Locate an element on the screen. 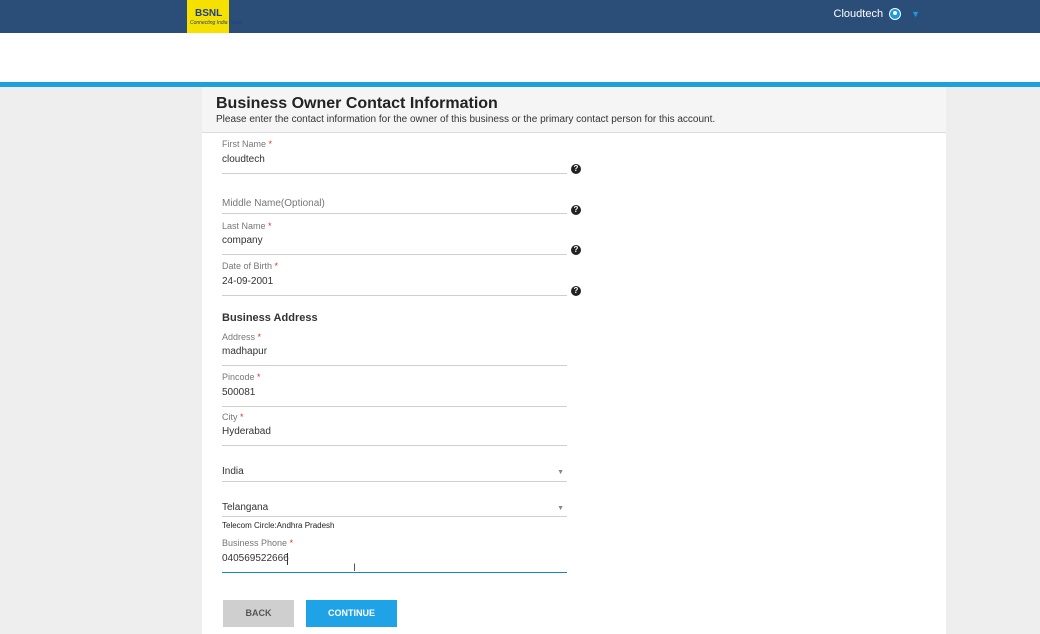 The image size is (1040, 634). user-menu: Cloudtech ▼ is located at coordinates (877, 14).